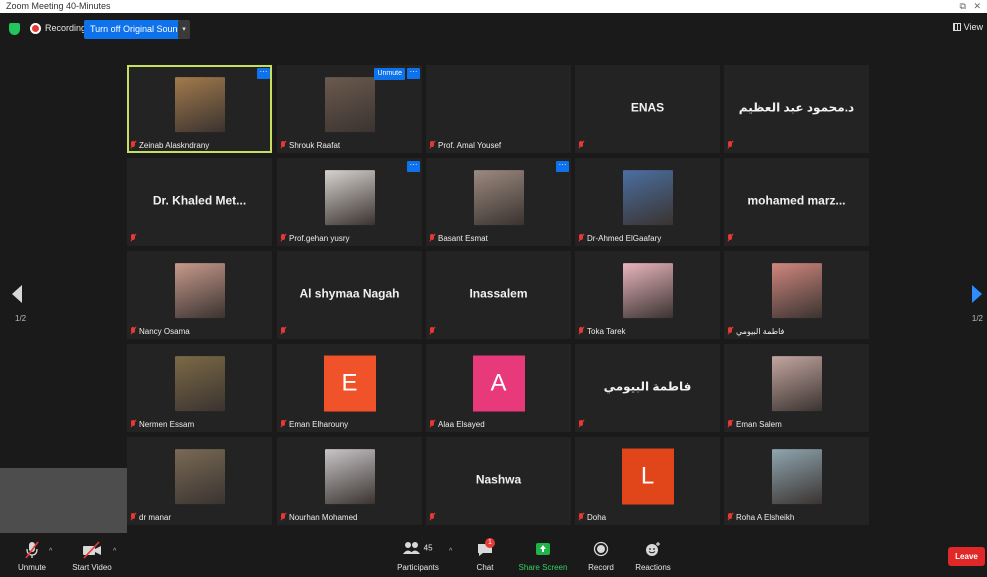  I want to click on chat-badge: 1, so click(490, 543).